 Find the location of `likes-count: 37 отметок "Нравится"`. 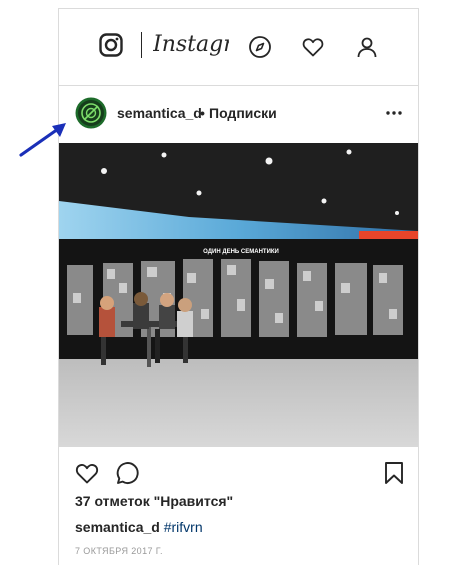

likes-count: 37 отметок "Нравится" is located at coordinates (154, 501).